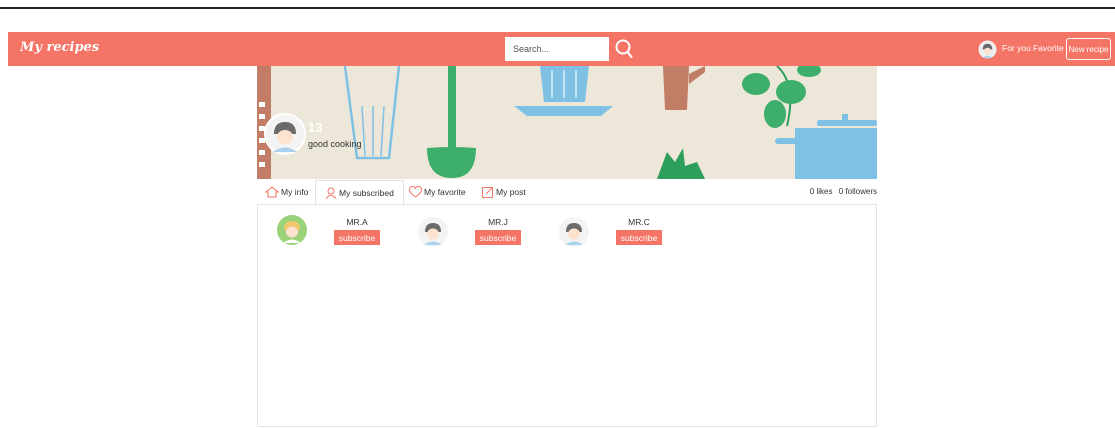  I want to click on profile-avatar, so click(285, 134).